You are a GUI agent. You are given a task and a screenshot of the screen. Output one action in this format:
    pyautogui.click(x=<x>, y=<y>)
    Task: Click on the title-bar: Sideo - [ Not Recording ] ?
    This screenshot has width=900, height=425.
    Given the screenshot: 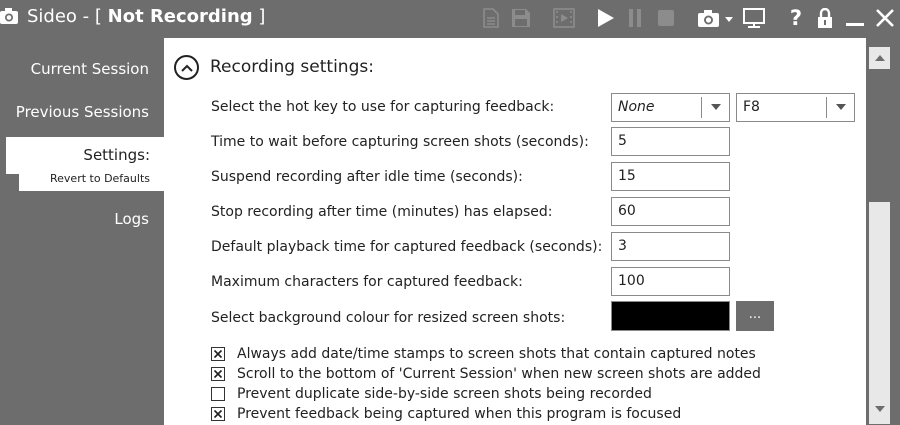 What is the action you would take?
    pyautogui.click(x=450, y=19)
    